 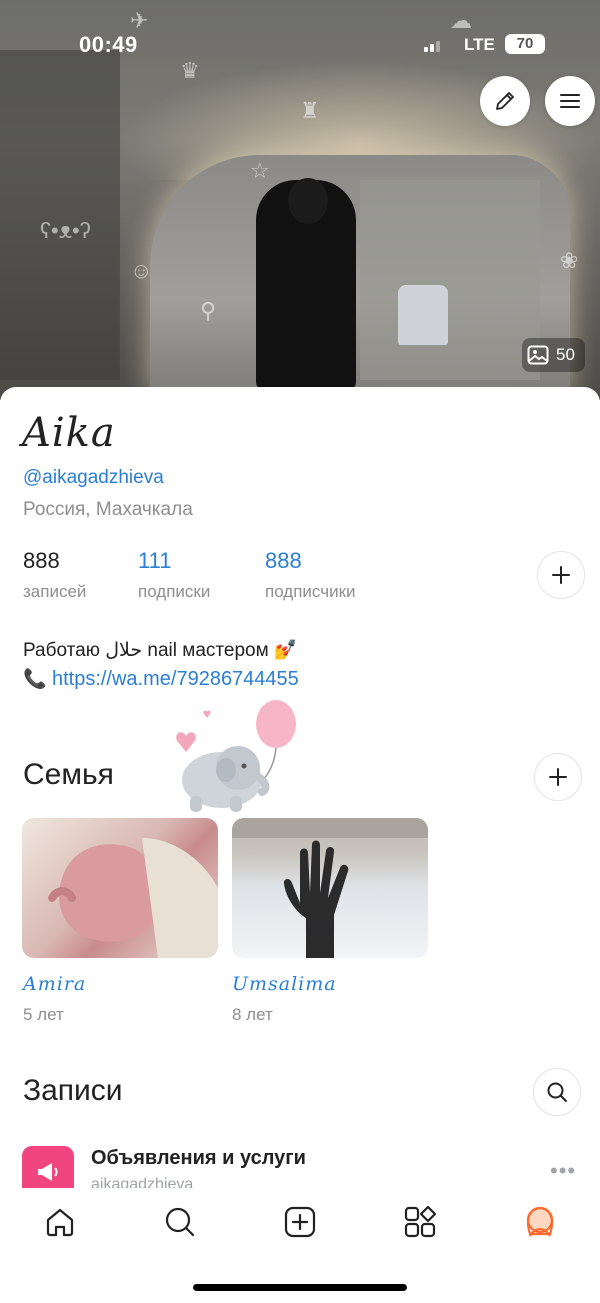 What do you see at coordinates (65, 230) in the screenshot?
I see `bear-doodle: ʕ•ᴥ•ʔ` at bounding box center [65, 230].